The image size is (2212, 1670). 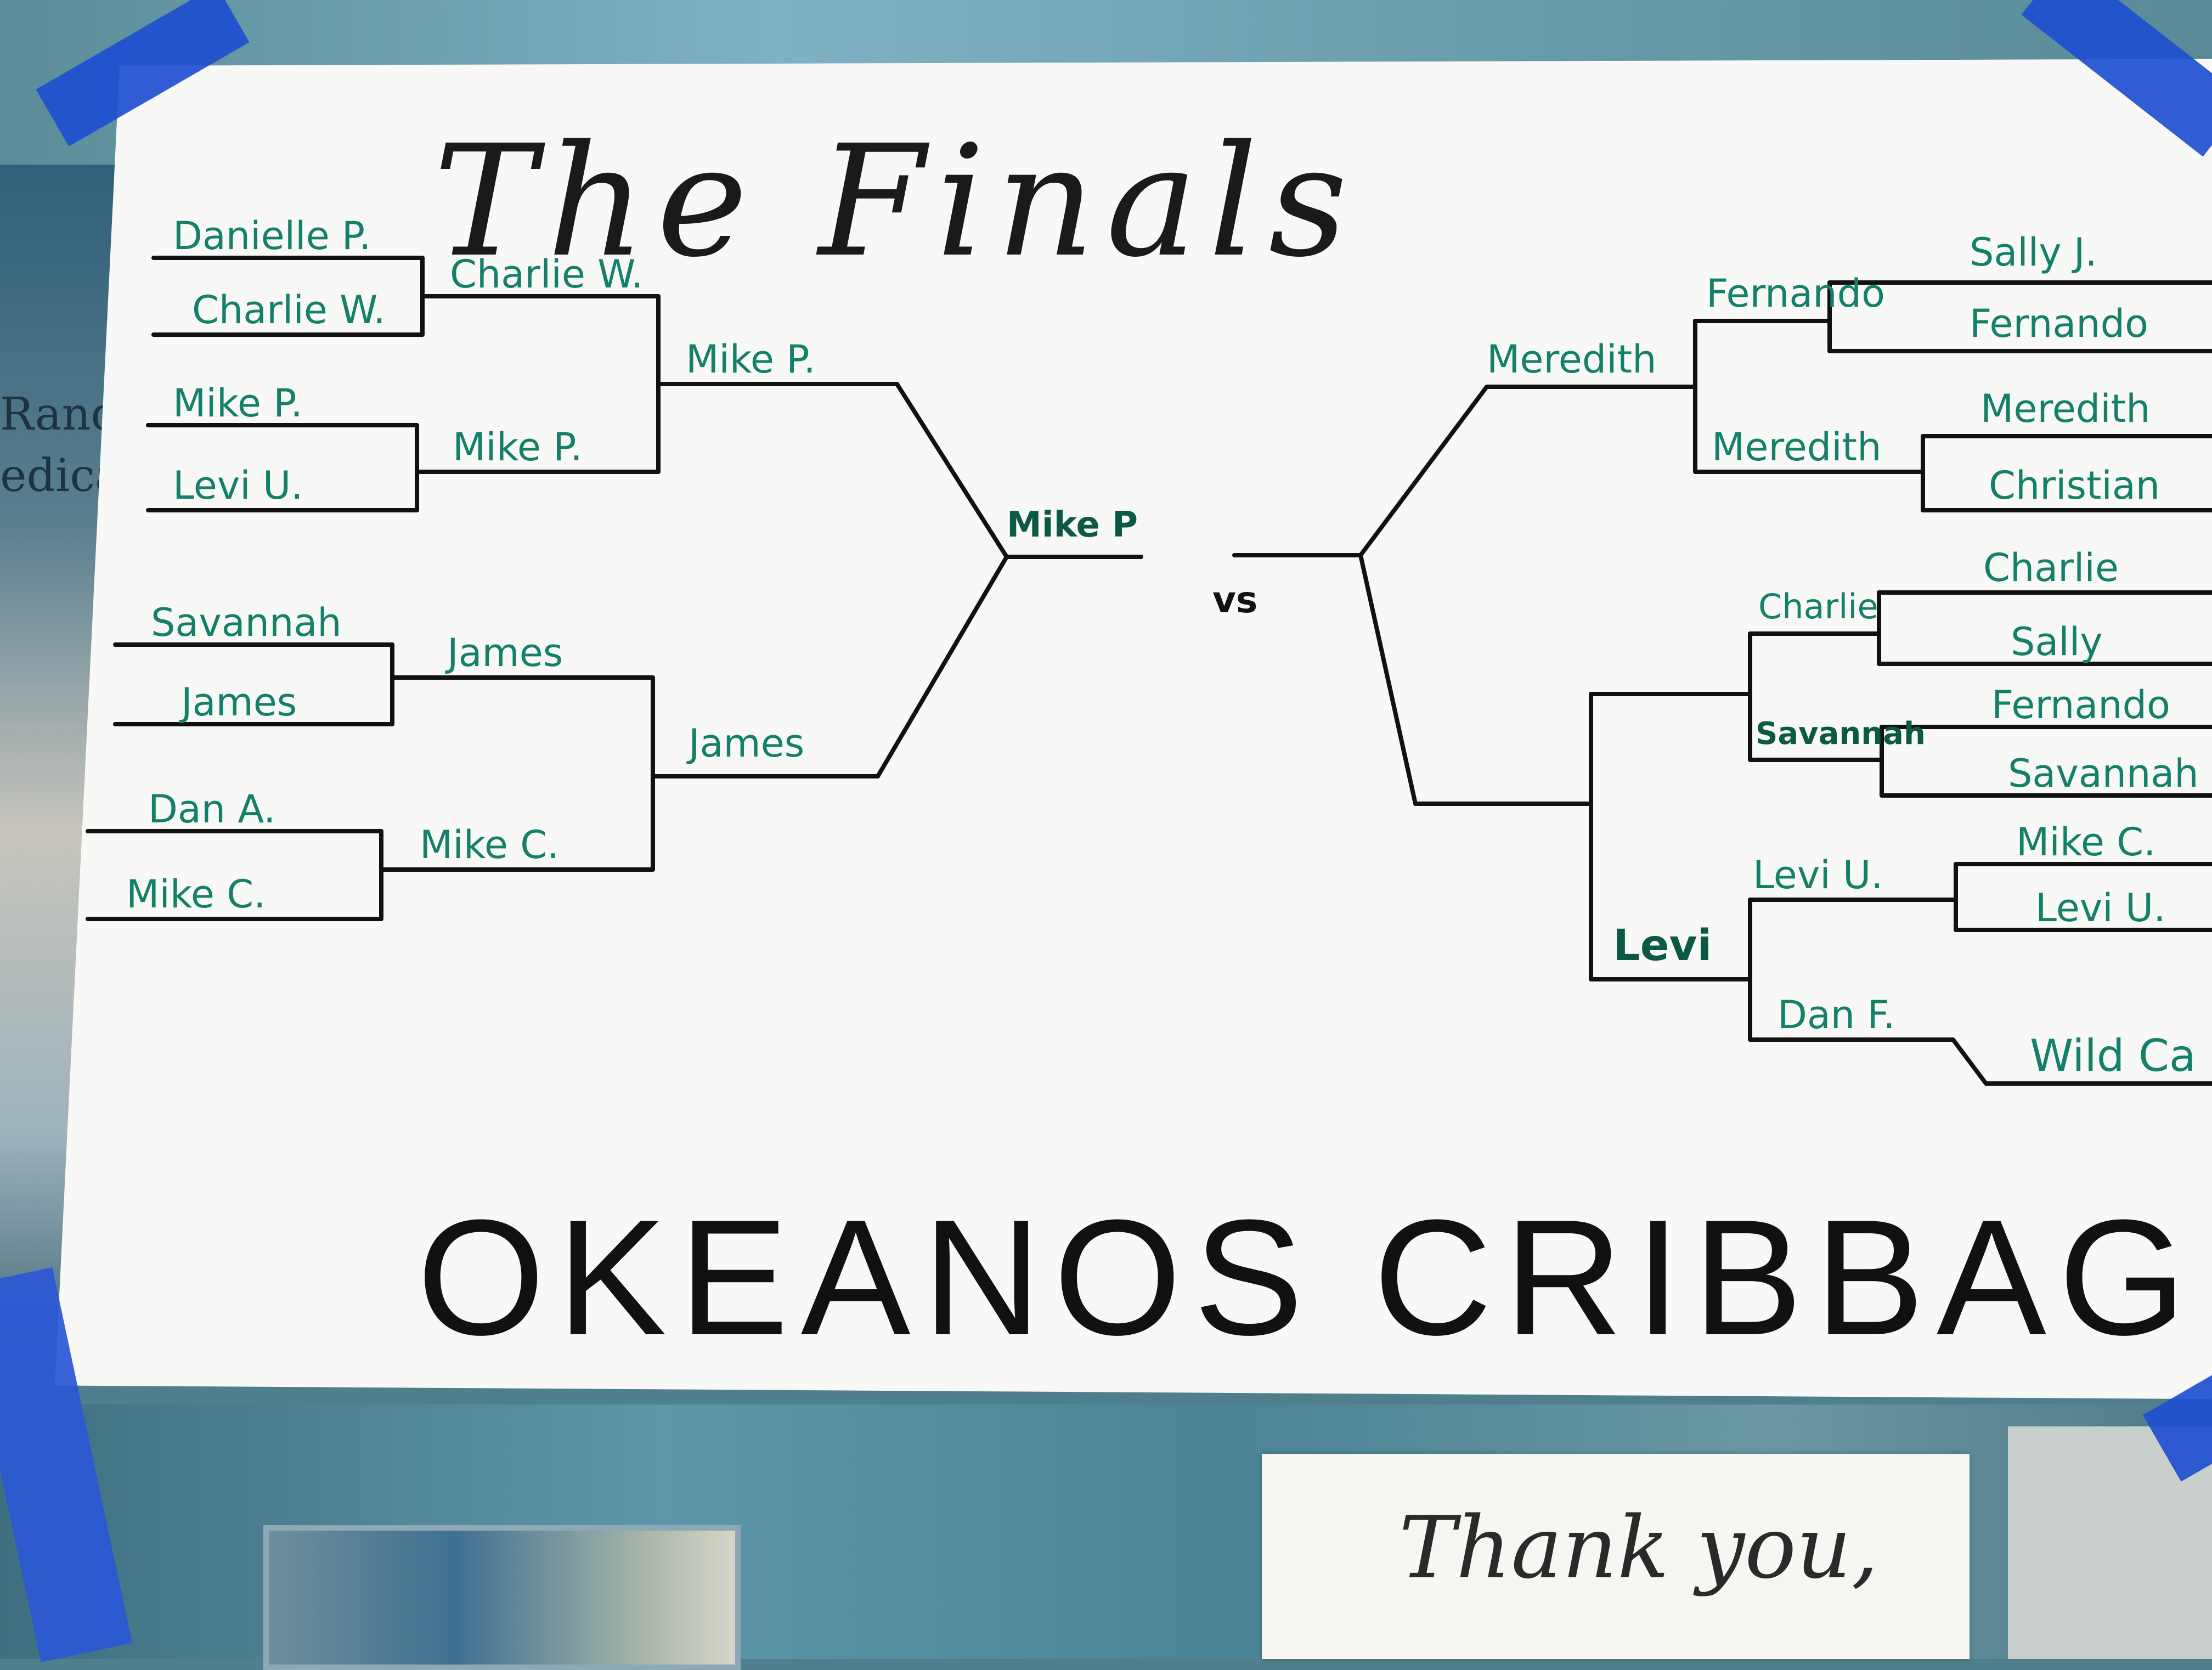 I want to click on left-r2-name: Mike C., so click(x=490, y=845).